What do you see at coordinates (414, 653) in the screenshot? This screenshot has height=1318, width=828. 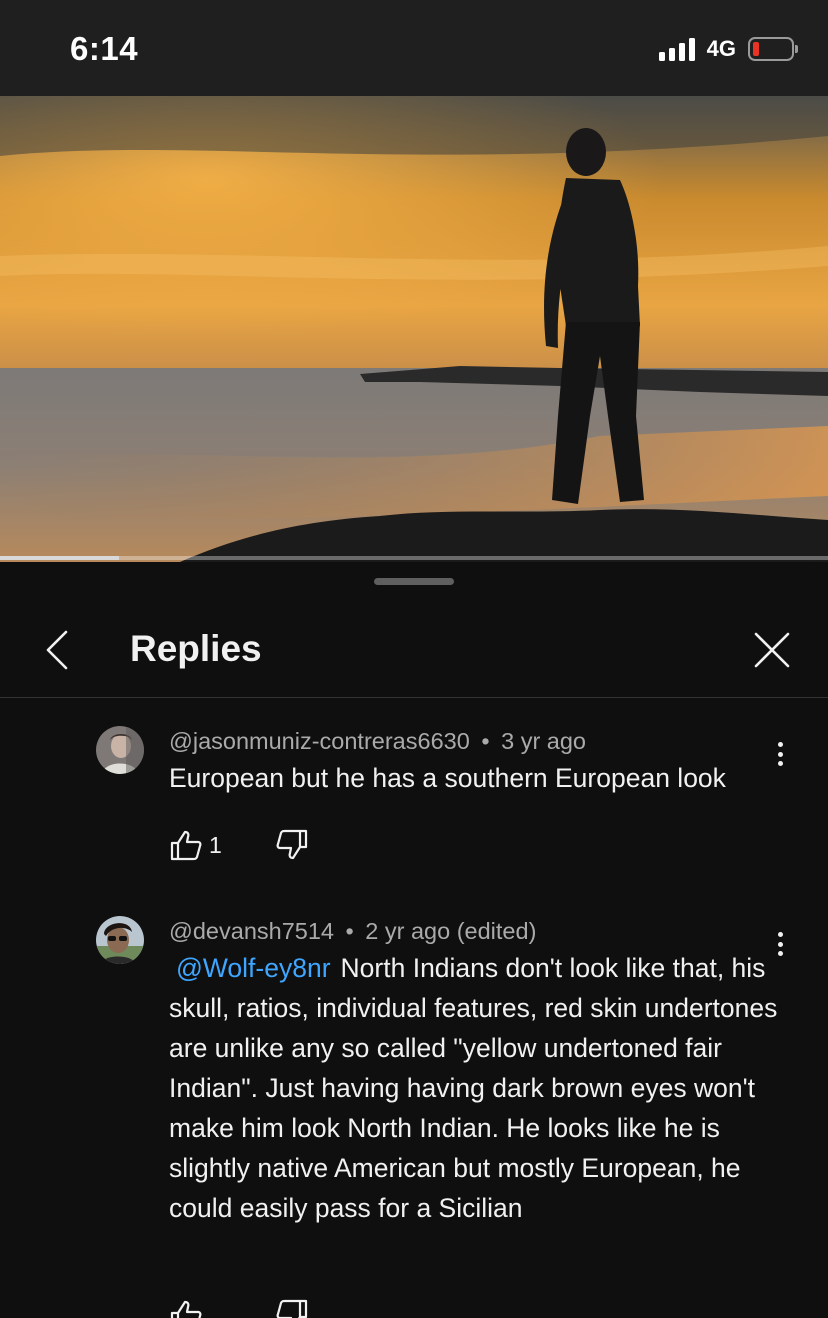 I see `replies-header: Replies` at bounding box center [414, 653].